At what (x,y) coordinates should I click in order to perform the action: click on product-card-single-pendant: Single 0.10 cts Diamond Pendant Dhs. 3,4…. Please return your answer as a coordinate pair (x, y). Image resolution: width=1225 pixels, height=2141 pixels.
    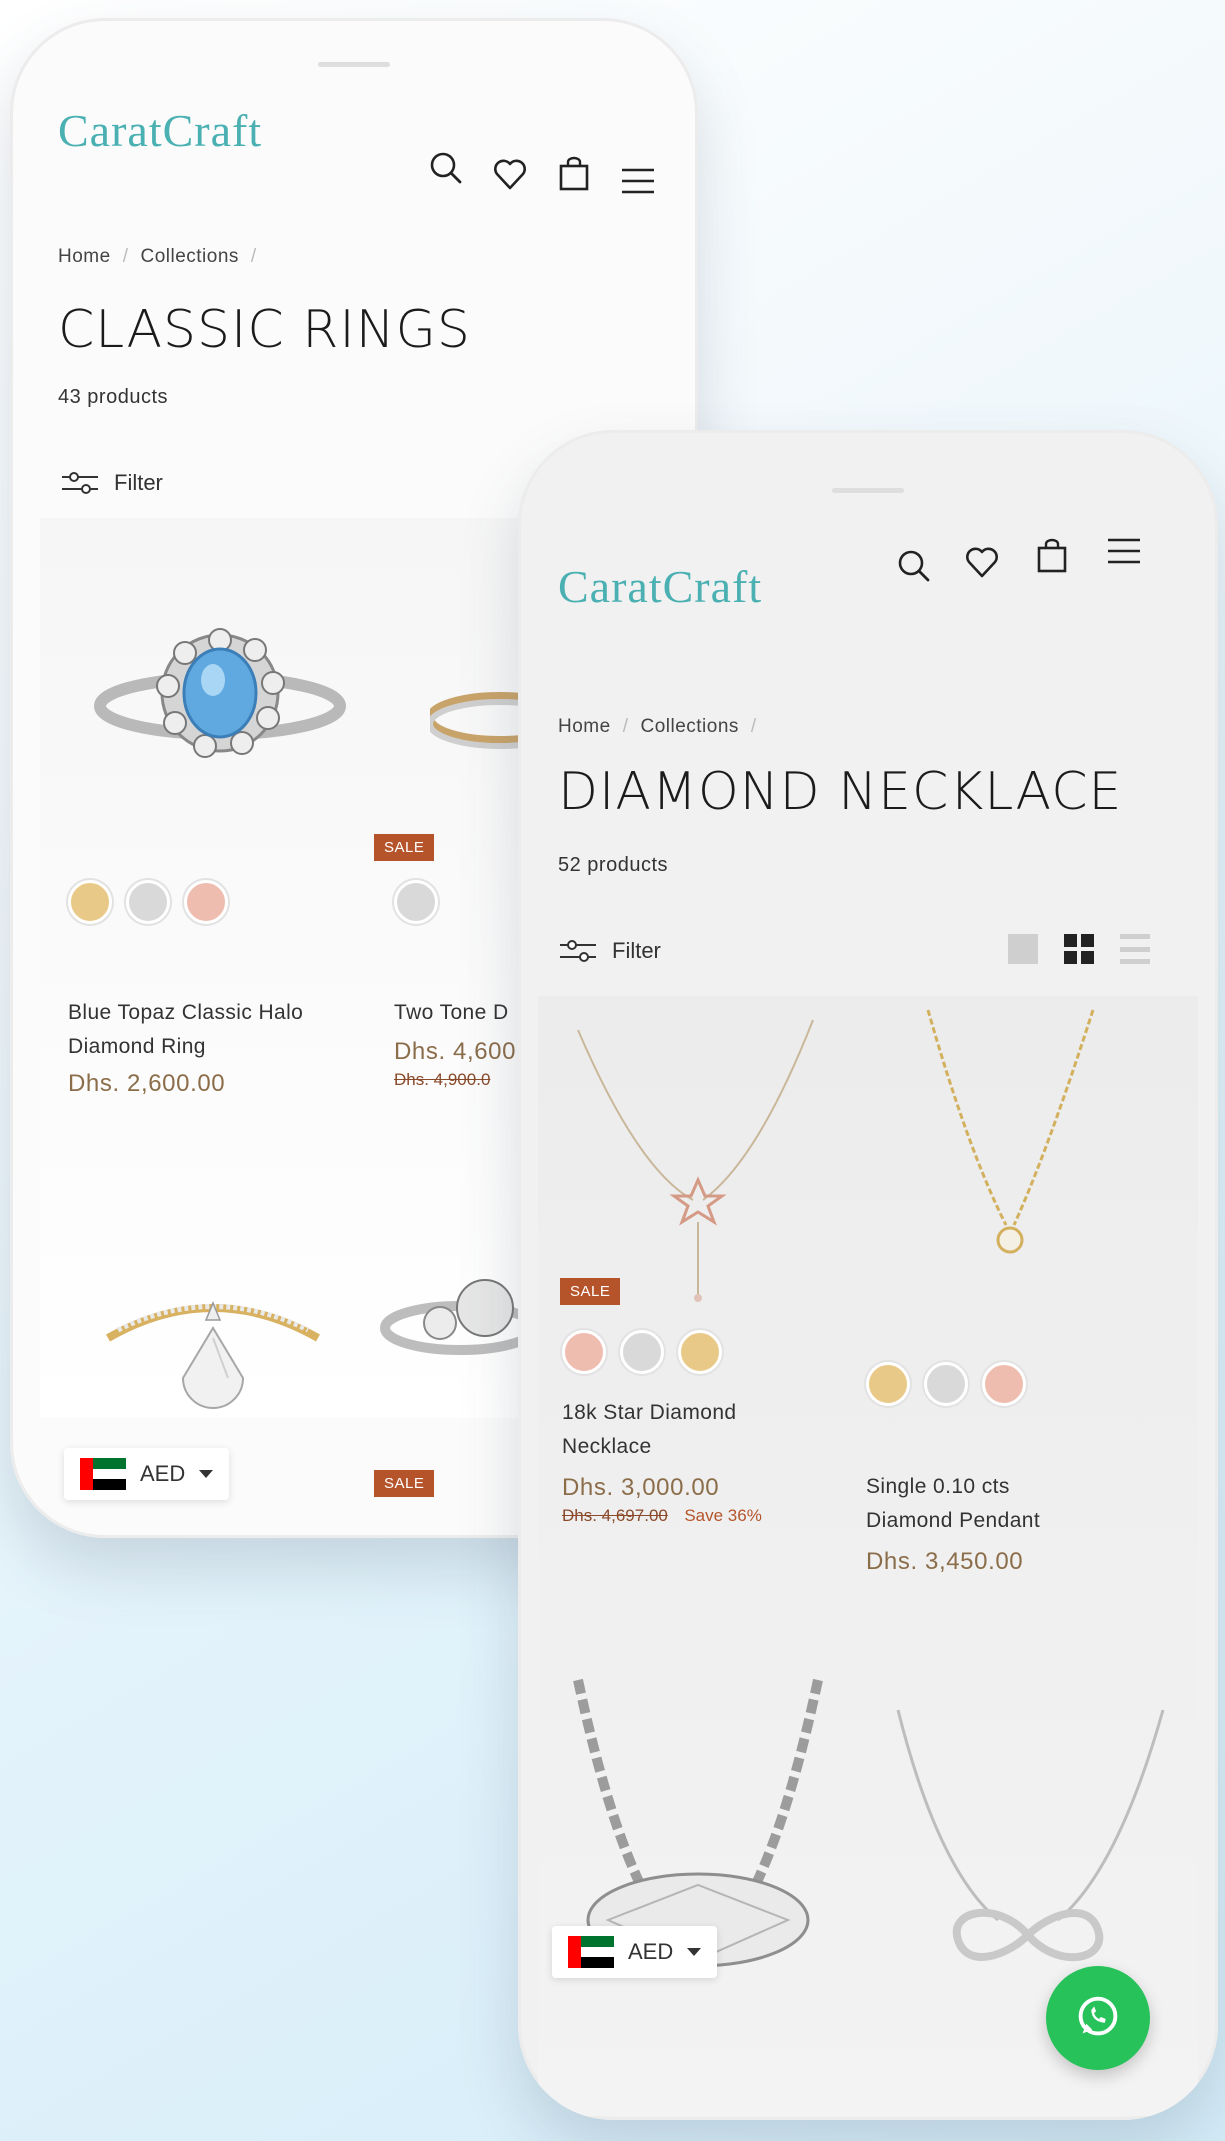
    Looking at the image, I should click on (953, 1469).